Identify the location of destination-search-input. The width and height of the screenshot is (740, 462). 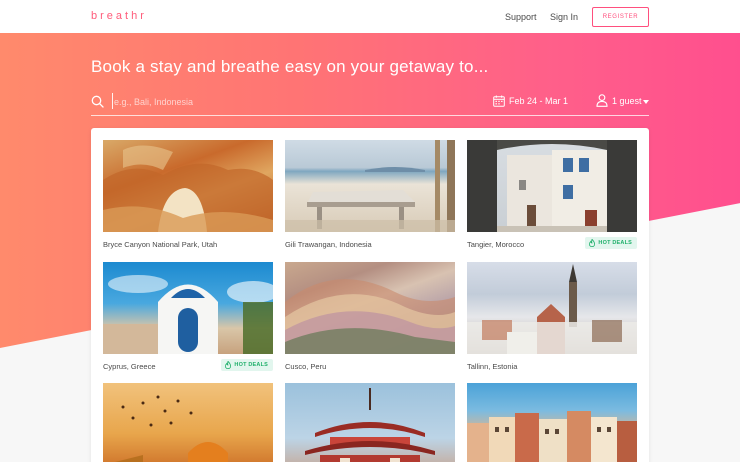
(264, 101).